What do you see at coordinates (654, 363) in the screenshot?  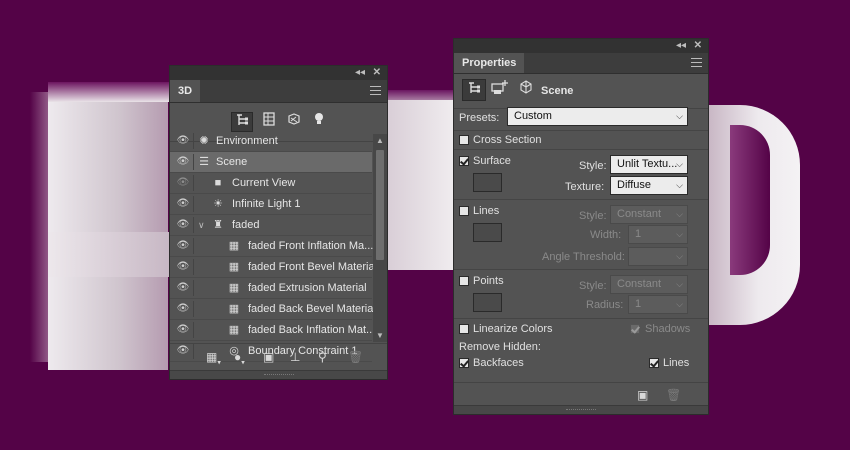 I see `hidden-lines-checkbox` at bounding box center [654, 363].